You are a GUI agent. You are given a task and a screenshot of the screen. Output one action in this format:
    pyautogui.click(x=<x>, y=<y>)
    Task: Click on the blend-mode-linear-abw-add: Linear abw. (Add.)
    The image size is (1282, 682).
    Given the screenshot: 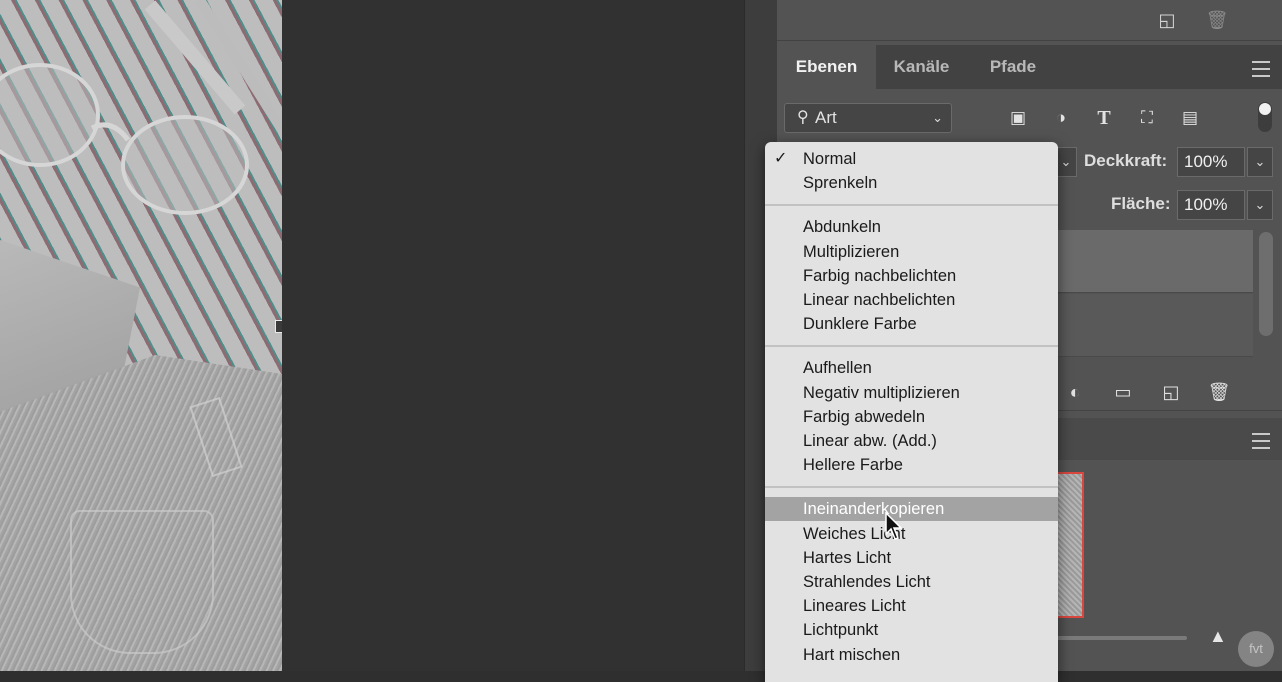 What is the action you would take?
    pyautogui.click(x=911, y=441)
    